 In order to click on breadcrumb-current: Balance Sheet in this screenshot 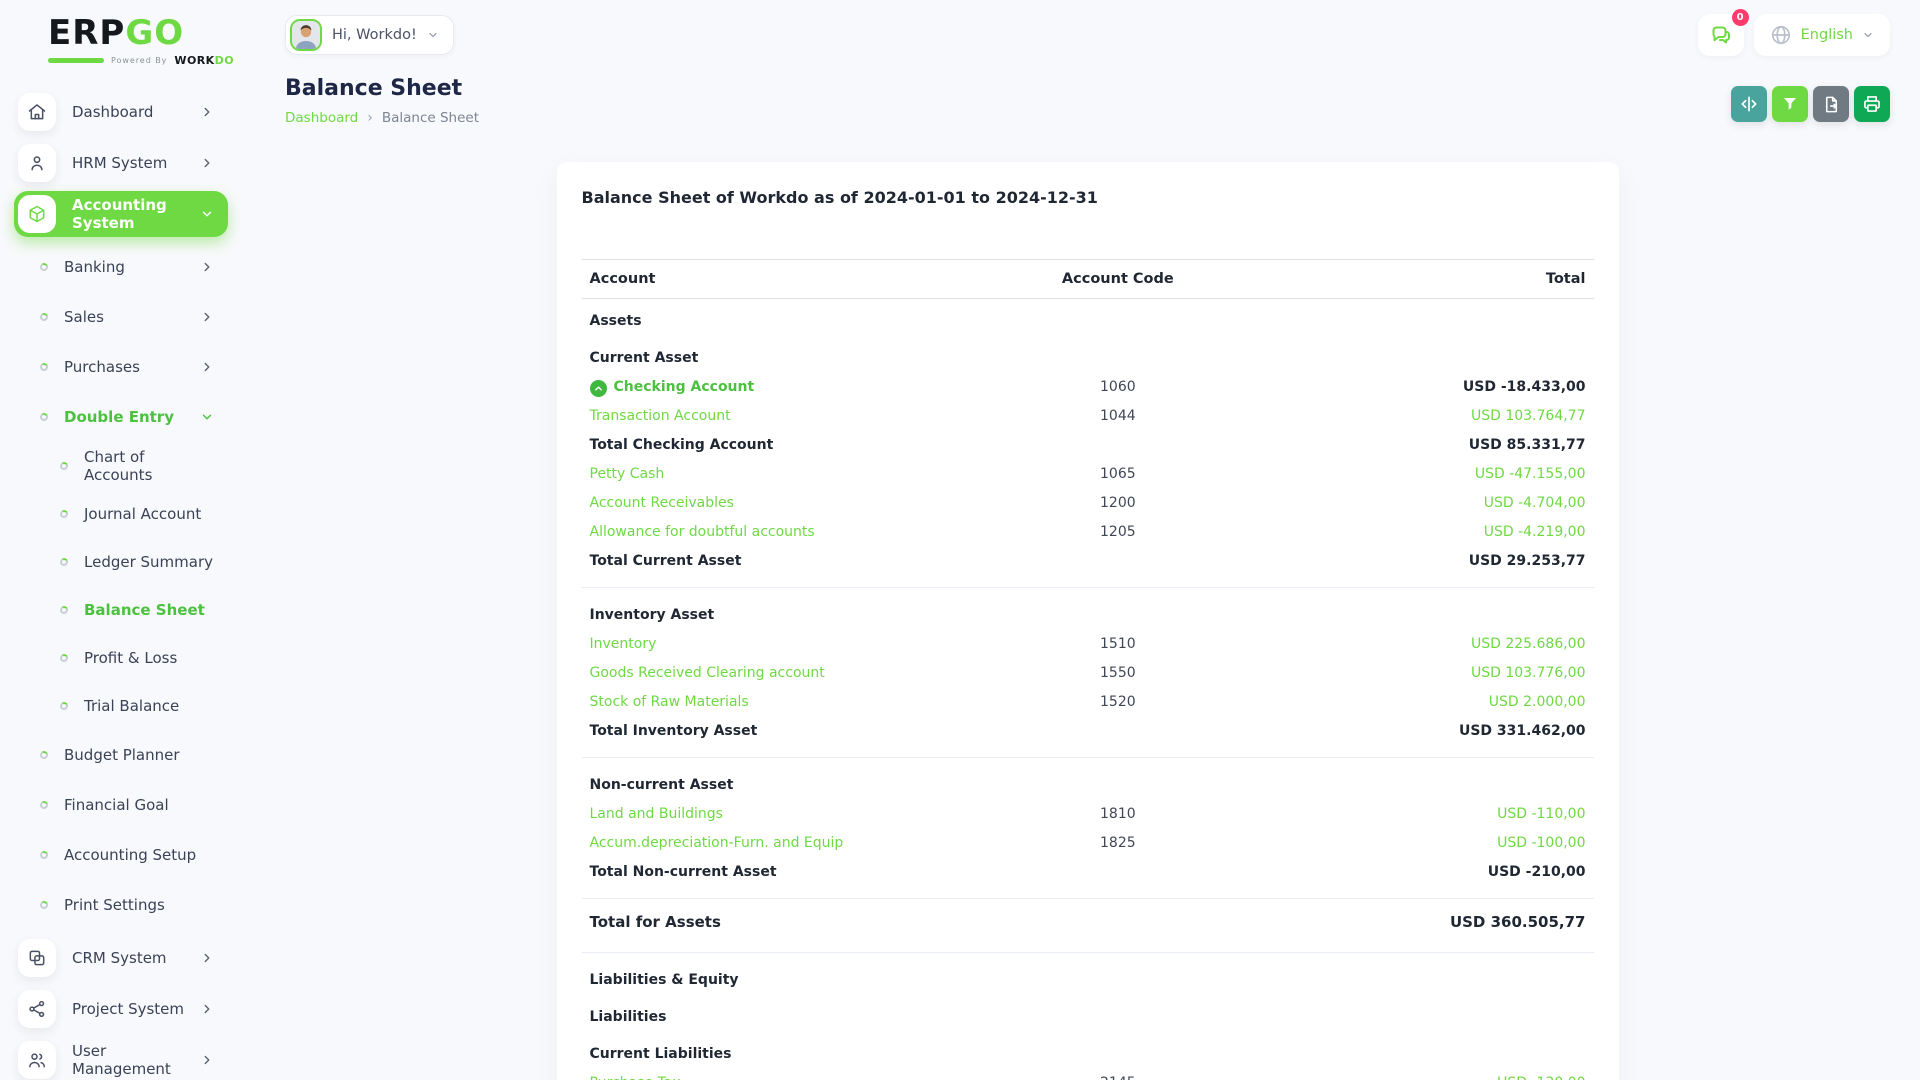, I will do `click(430, 118)`.